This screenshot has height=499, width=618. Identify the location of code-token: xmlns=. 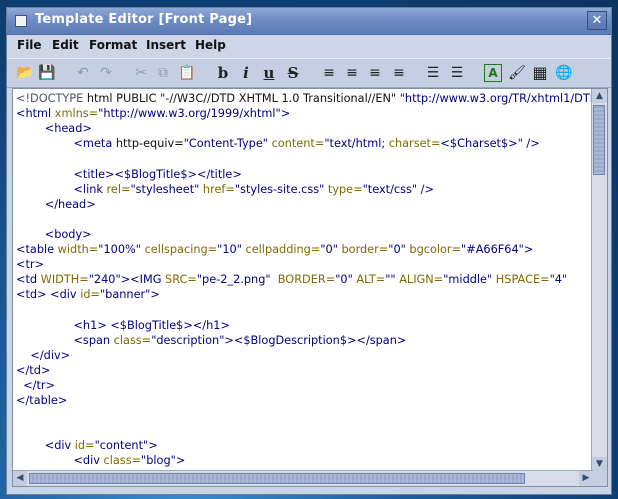
(76, 114).